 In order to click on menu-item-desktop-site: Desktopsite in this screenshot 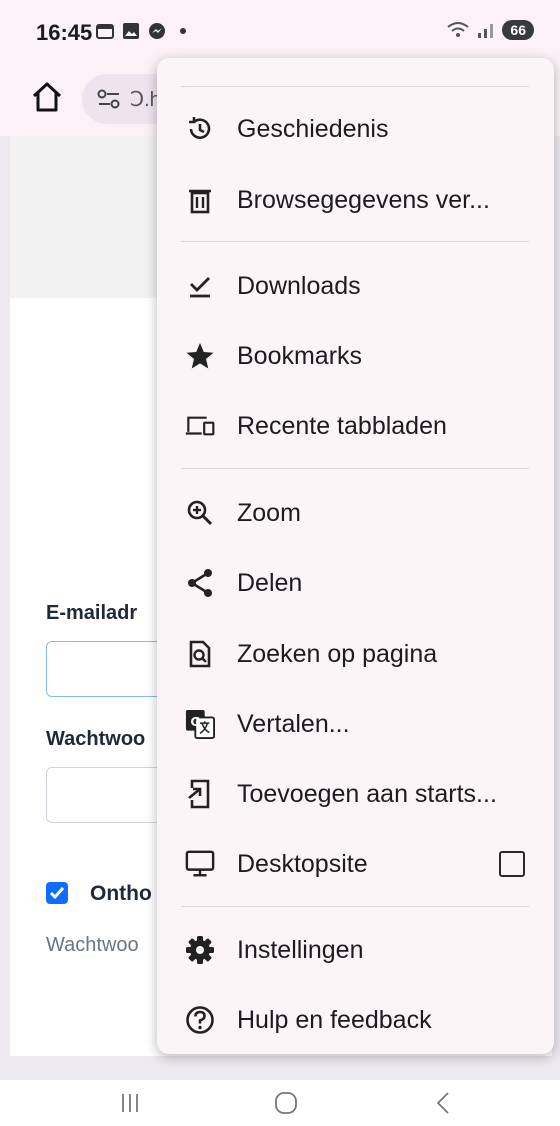, I will do `click(355, 864)`.